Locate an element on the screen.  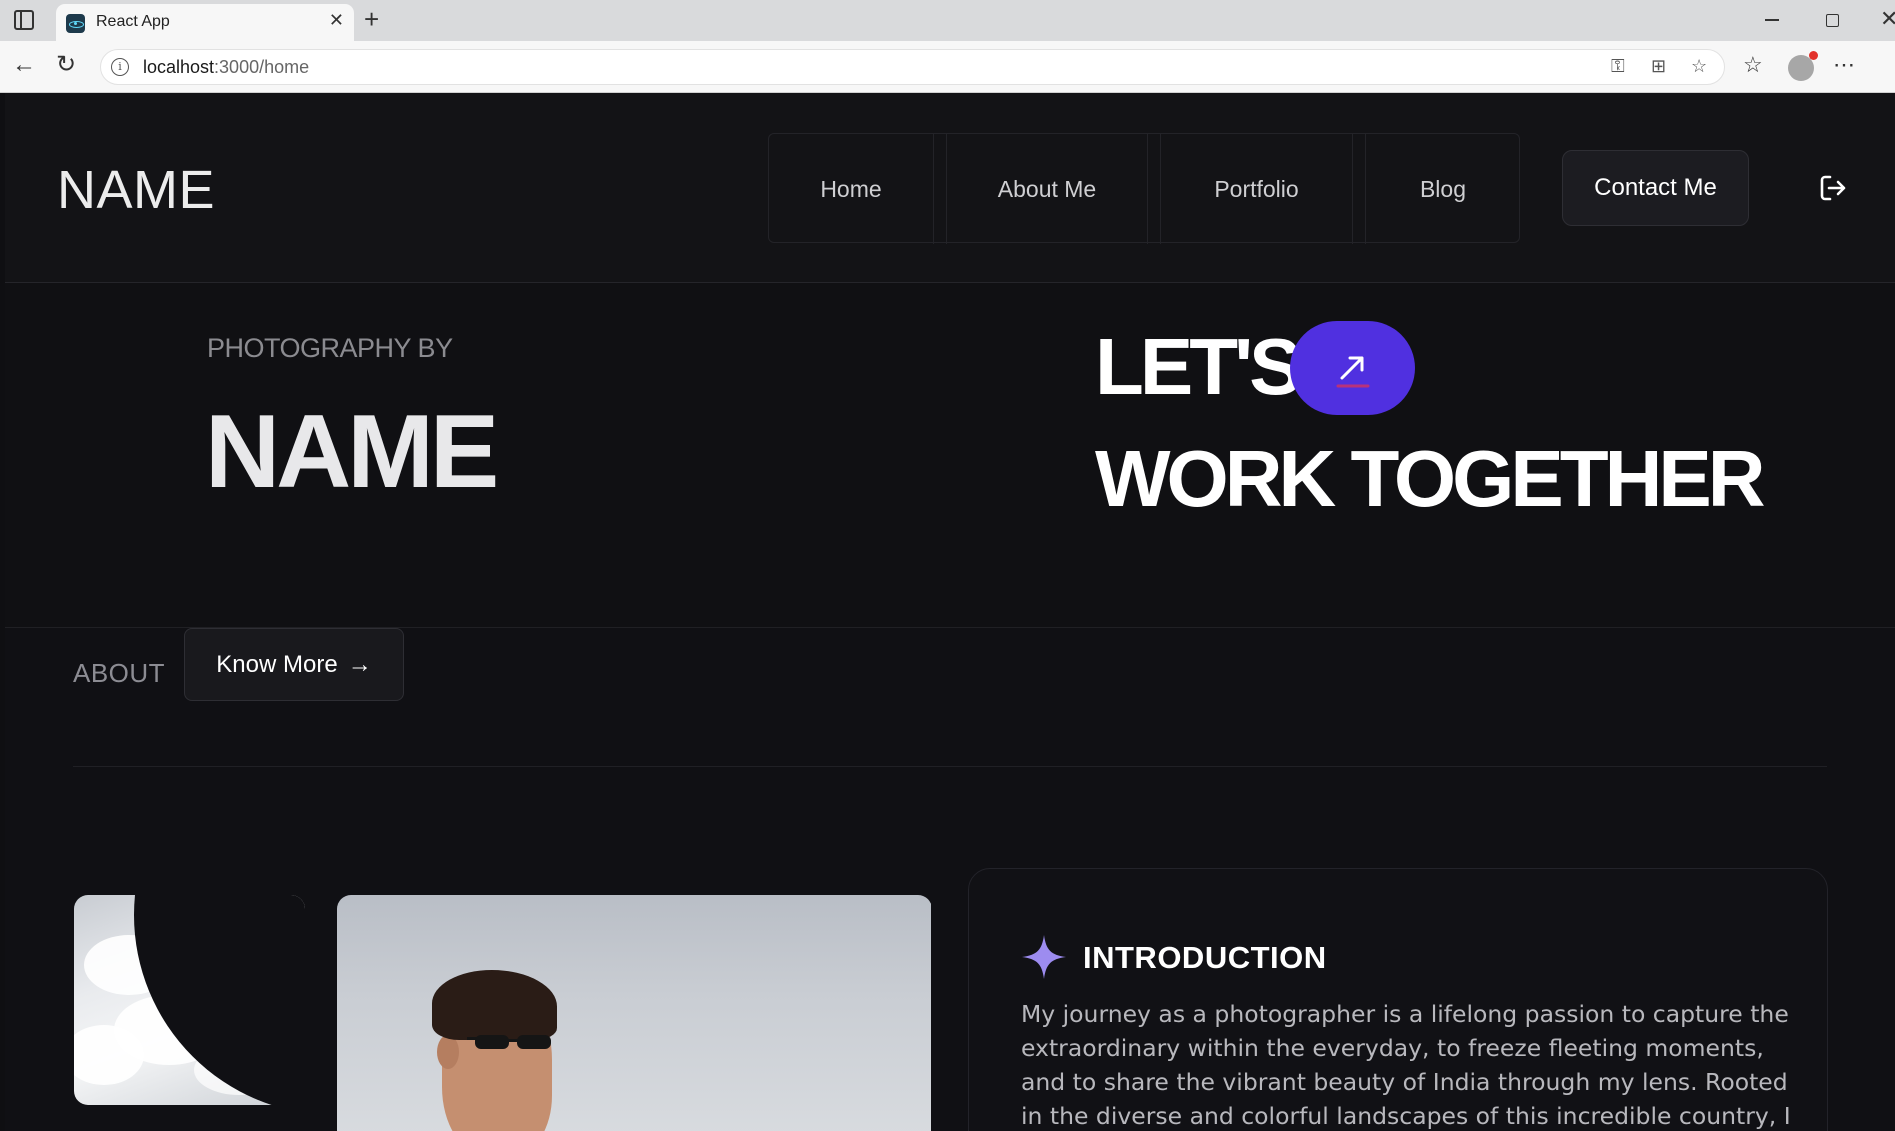
window-close-icon: ✕ is located at coordinates (1887, 19).